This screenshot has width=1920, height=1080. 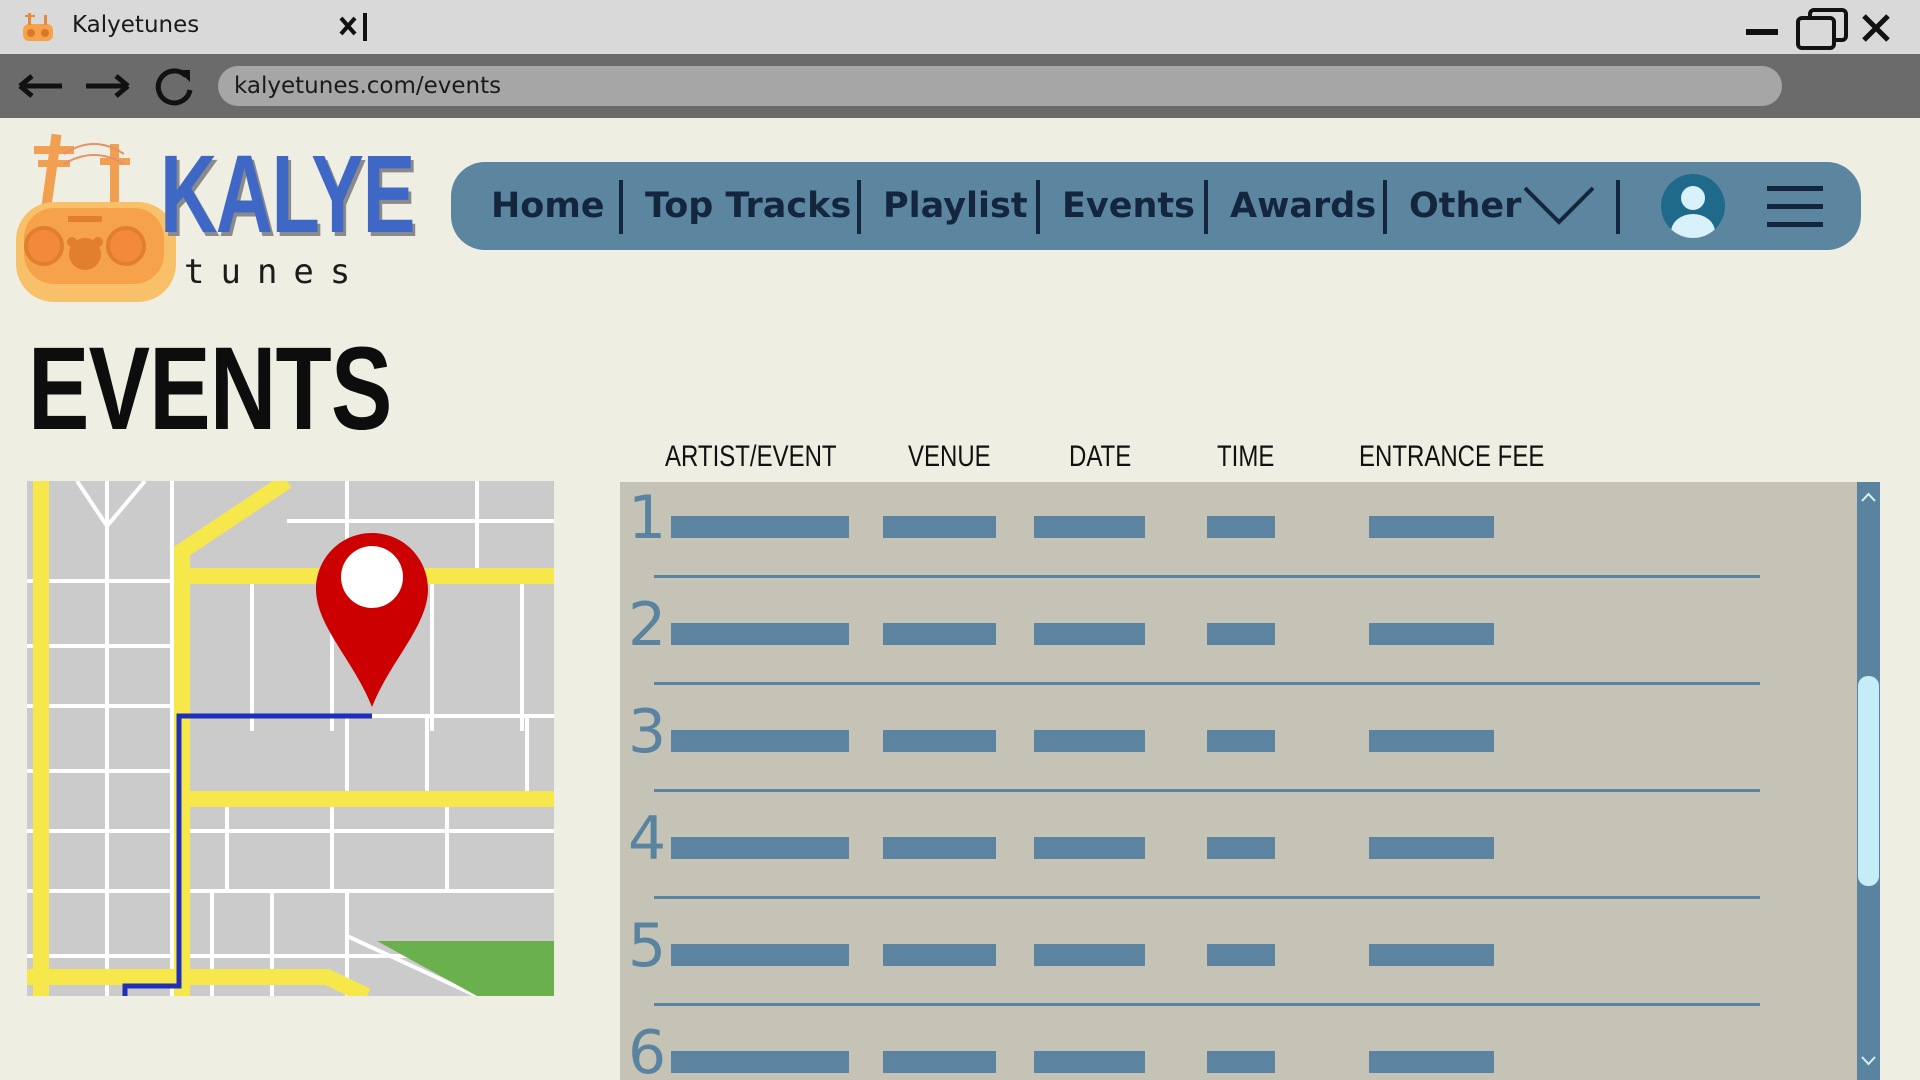 I want to click on logo-subtitle: tunes, so click(x=275, y=272).